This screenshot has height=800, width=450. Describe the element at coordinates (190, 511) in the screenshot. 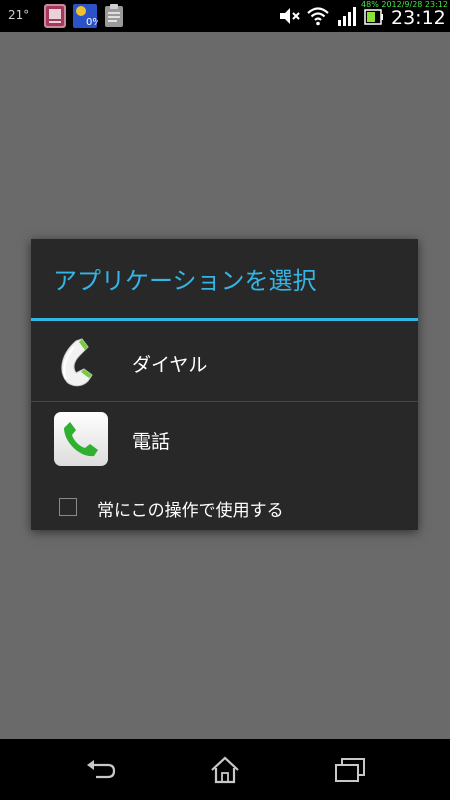

I see `always-use-label: 常にこの操作で使用する` at that location.